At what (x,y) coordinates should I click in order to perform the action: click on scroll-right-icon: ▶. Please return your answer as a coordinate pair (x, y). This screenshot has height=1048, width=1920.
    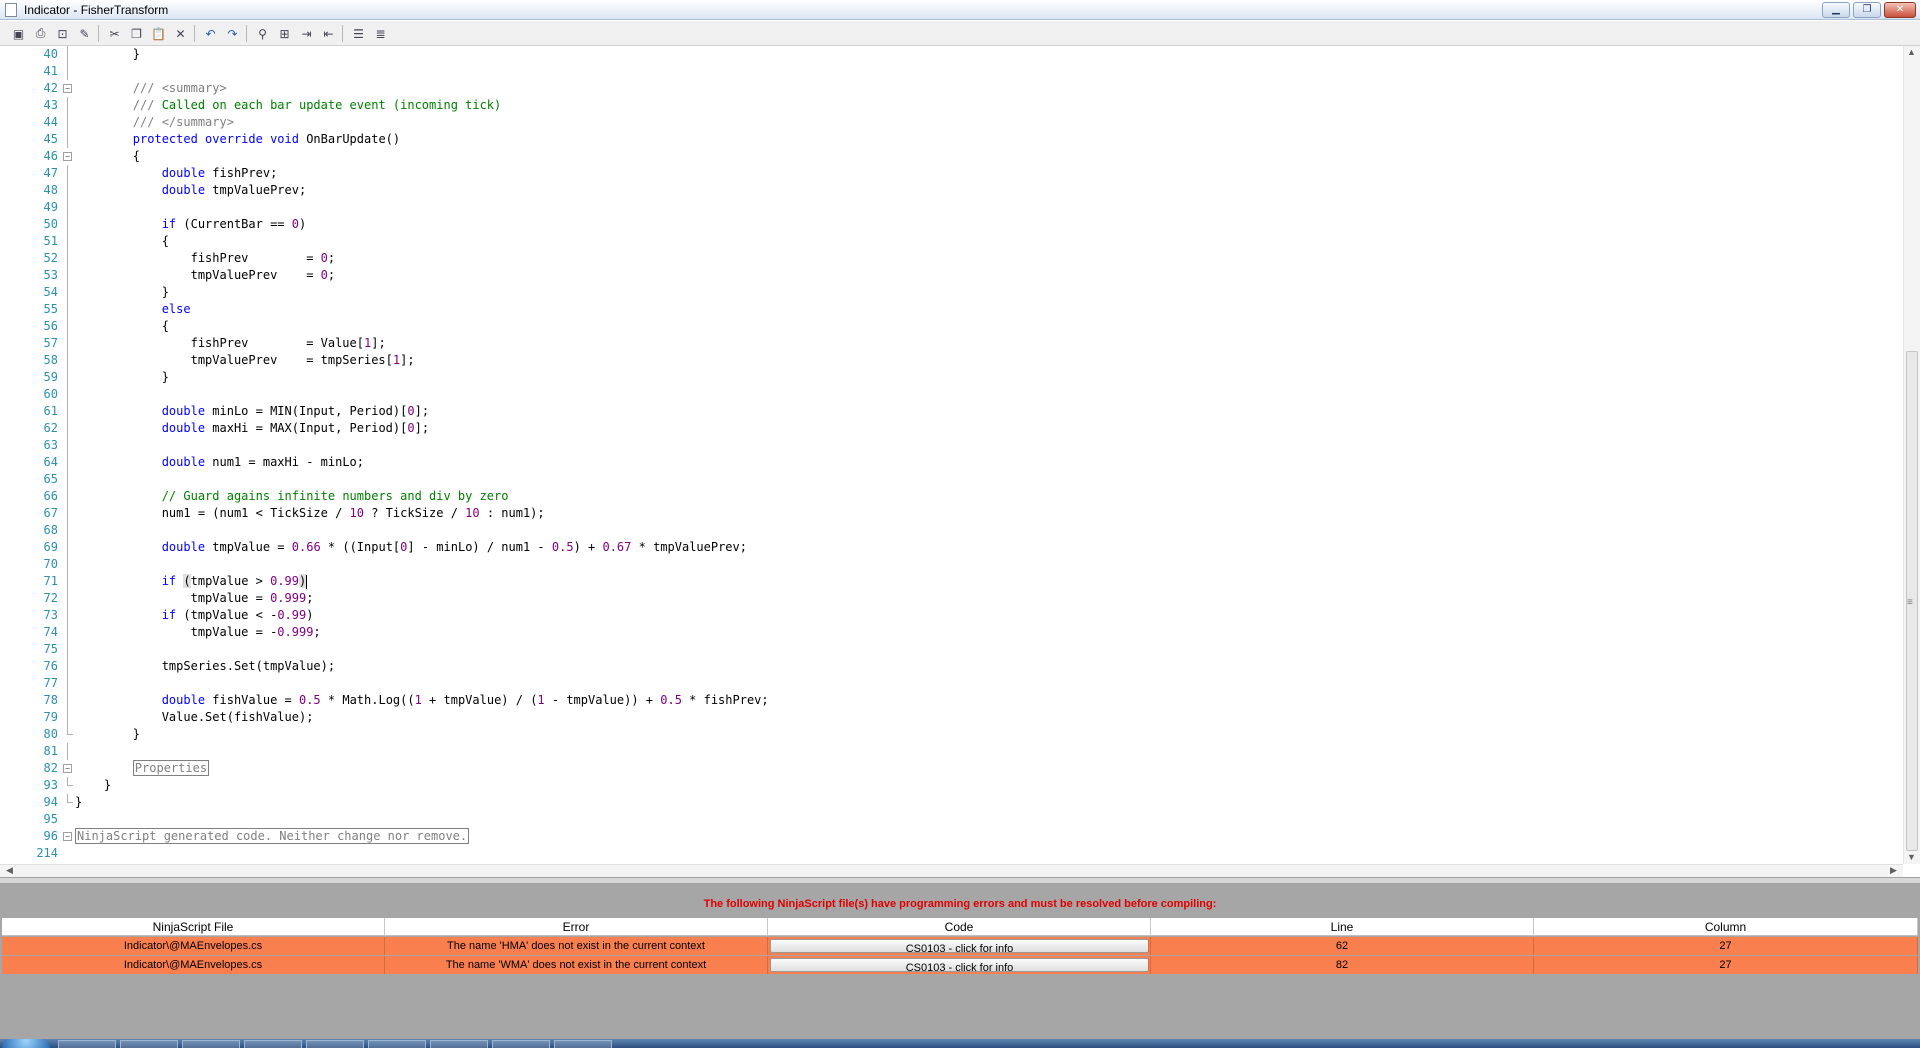
    Looking at the image, I should click on (1893, 870).